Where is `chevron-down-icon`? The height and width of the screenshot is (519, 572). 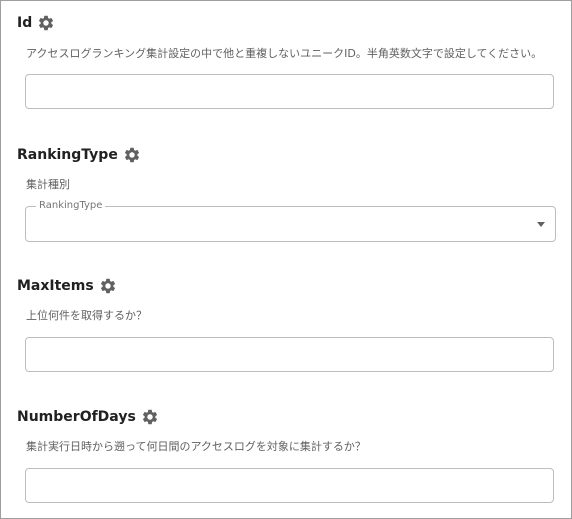 chevron-down-icon is located at coordinates (541, 224).